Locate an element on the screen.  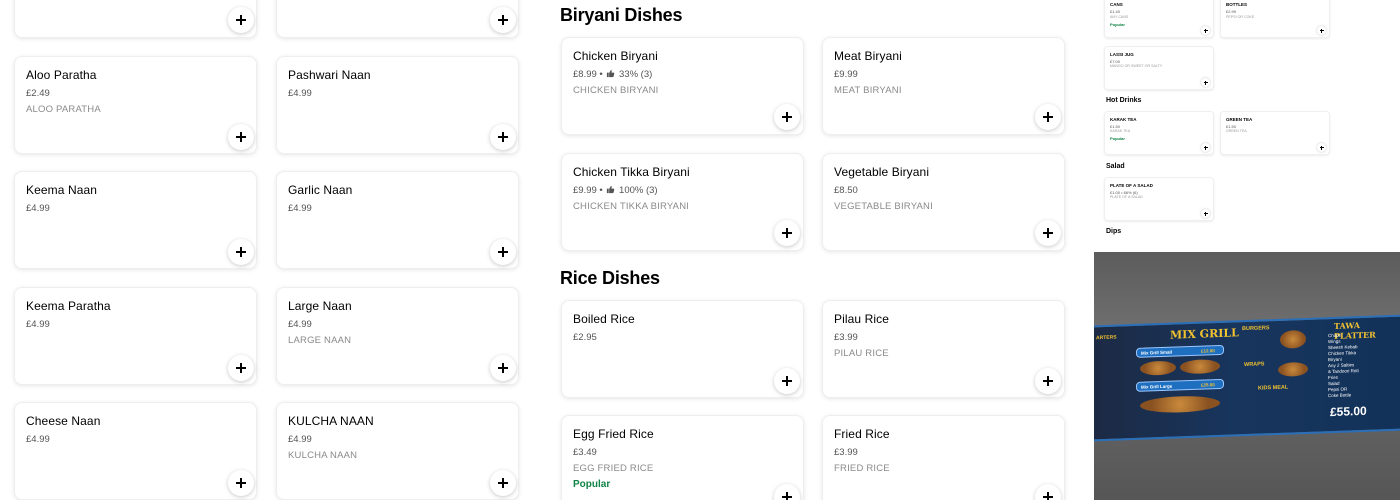
board-mix-large-price: £25.00 is located at coordinates (1208, 385).